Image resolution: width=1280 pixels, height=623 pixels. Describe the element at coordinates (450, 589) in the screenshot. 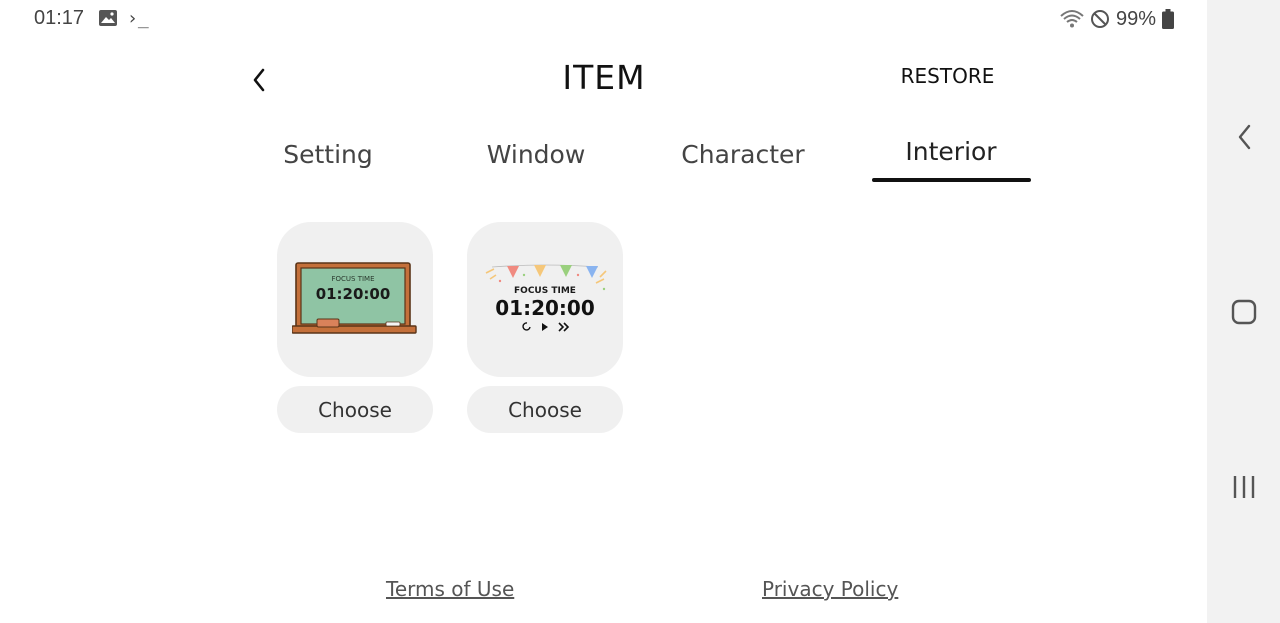

I see `terms-of-use-link: Terms of Use` at that location.